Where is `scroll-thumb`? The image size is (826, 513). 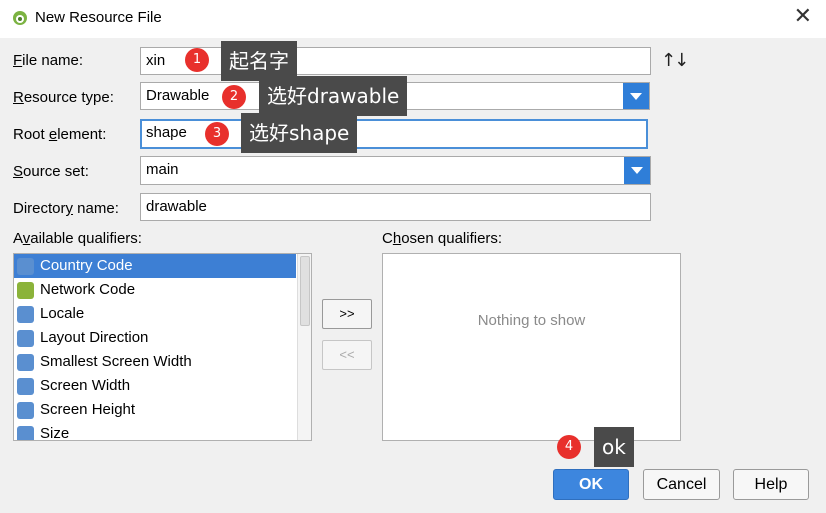
scroll-thumb is located at coordinates (305, 291).